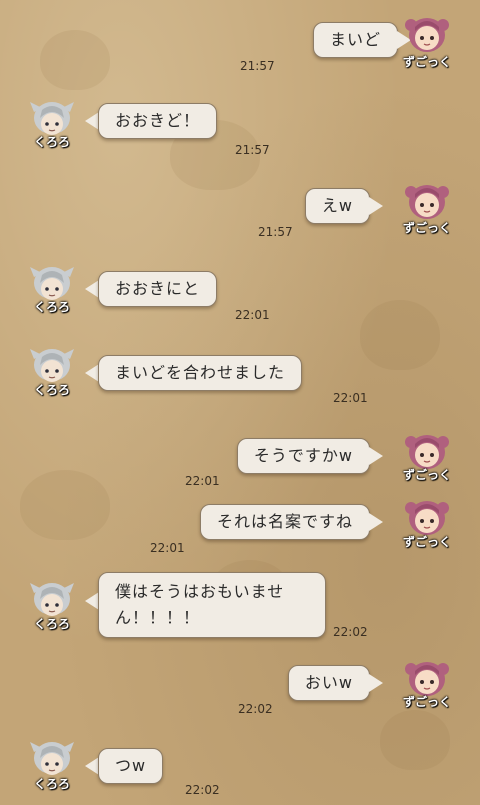 The height and width of the screenshot is (805, 480). What do you see at coordinates (355, 40) in the screenshot?
I see `message-bubble: まいど` at bounding box center [355, 40].